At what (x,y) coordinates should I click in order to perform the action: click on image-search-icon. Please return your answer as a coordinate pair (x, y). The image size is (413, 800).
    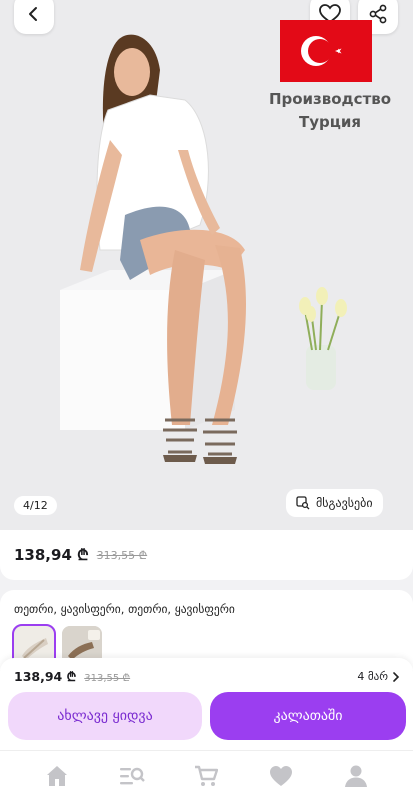
    Looking at the image, I should click on (303, 503).